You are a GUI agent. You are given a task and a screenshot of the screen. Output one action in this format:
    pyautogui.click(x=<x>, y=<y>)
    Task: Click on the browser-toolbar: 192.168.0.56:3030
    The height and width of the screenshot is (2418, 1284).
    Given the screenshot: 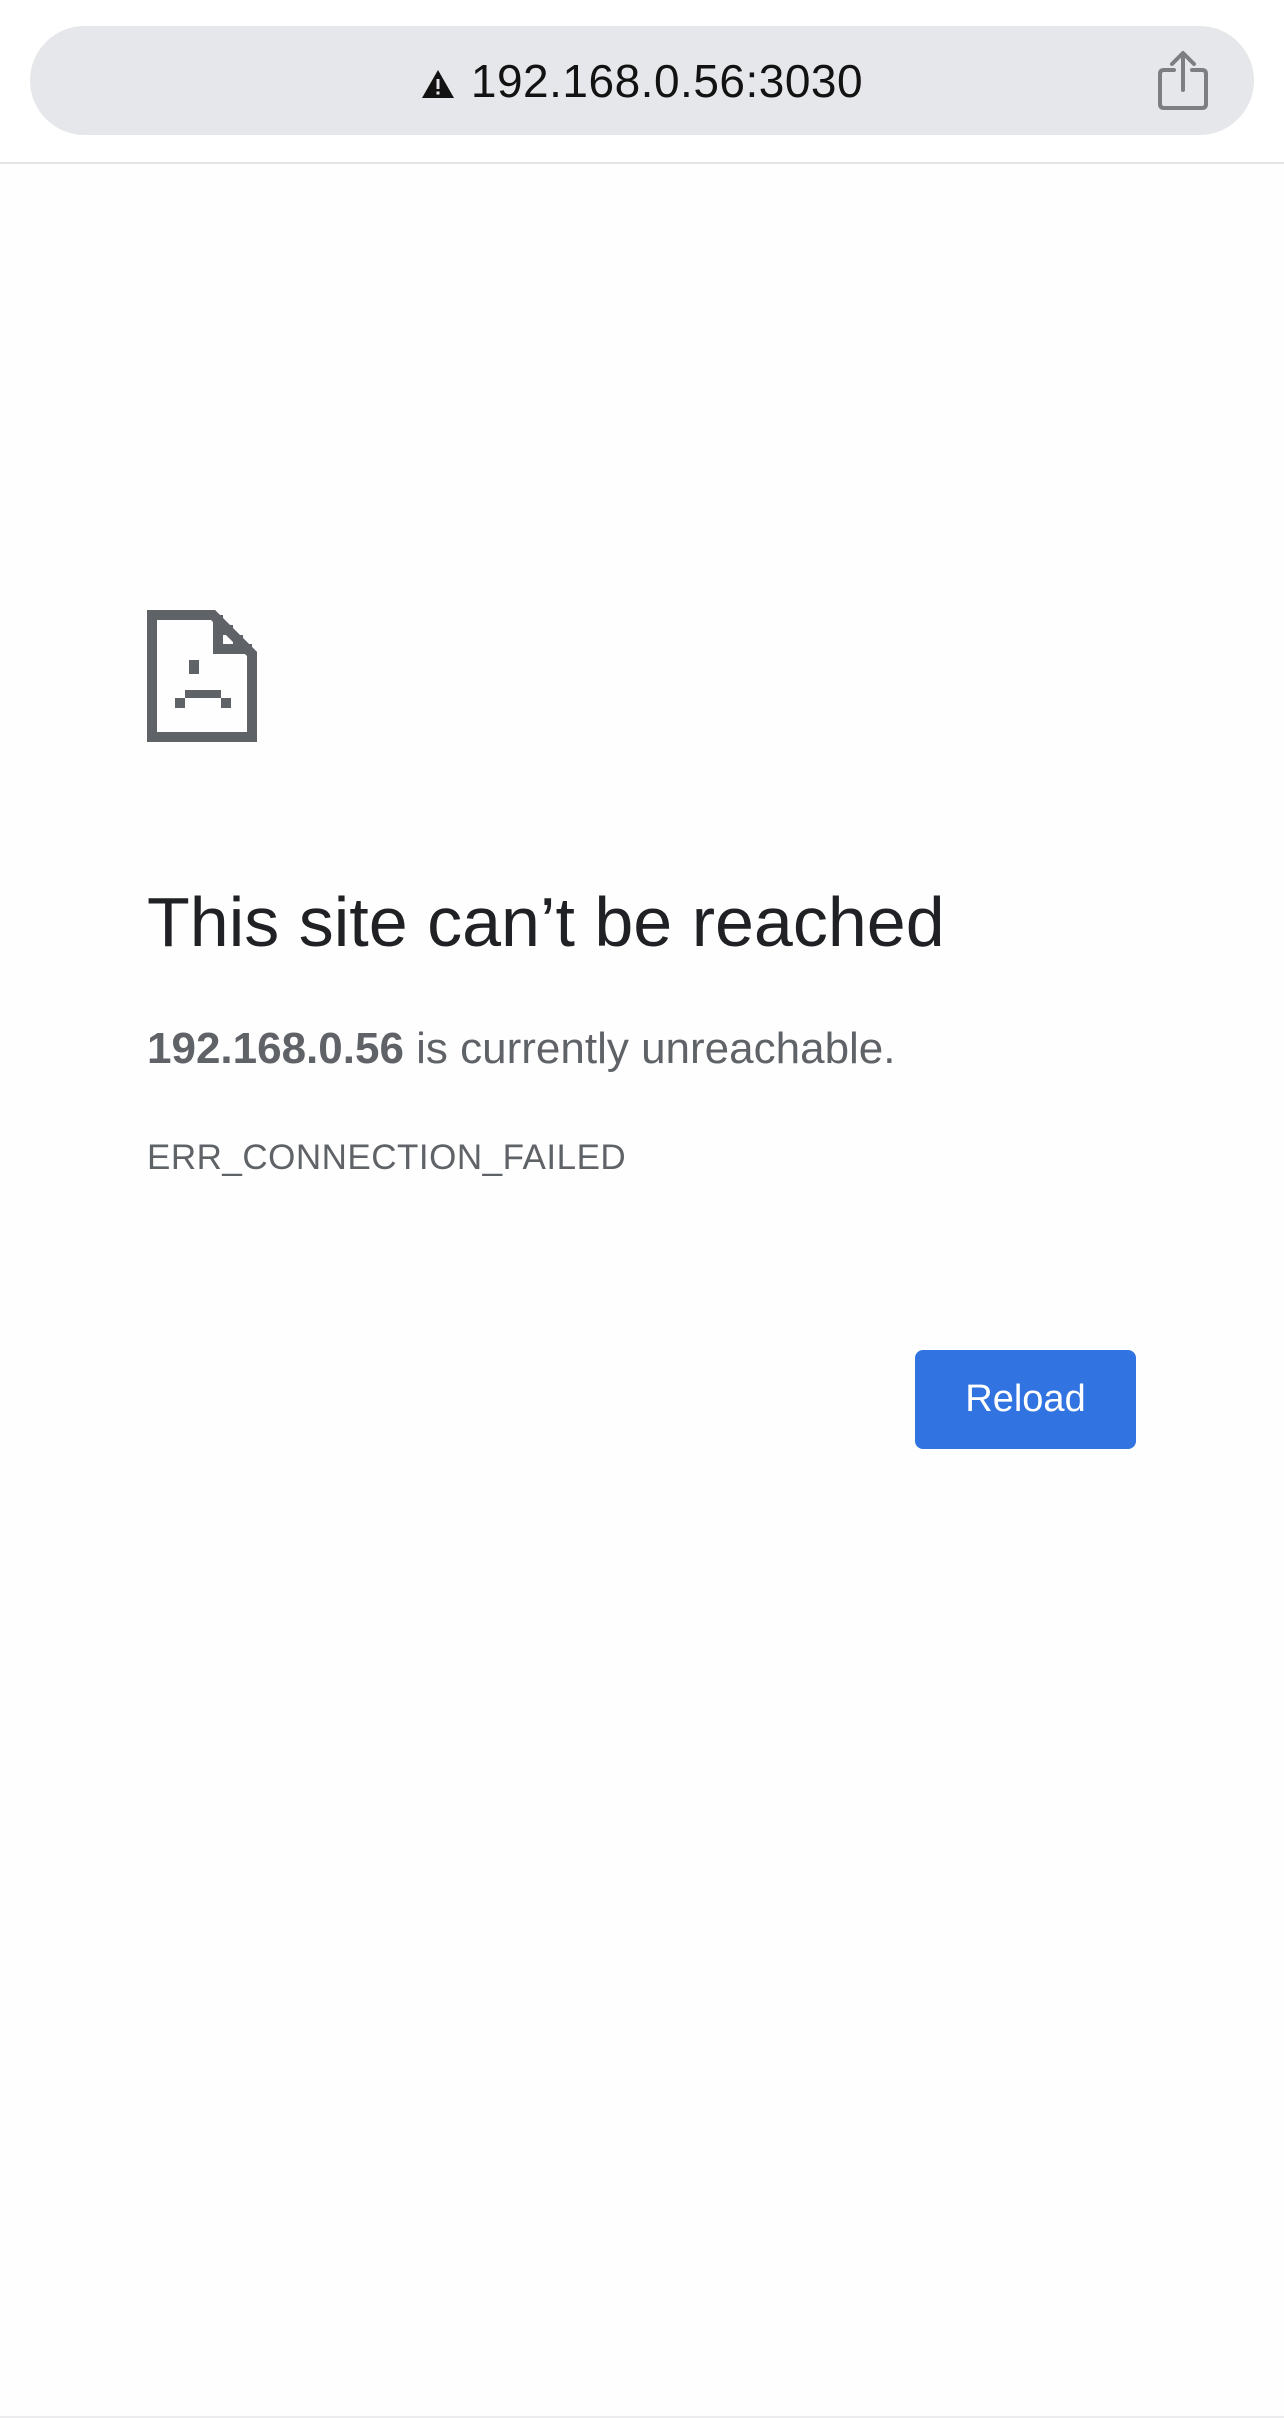 What is the action you would take?
    pyautogui.click(x=642, y=82)
    